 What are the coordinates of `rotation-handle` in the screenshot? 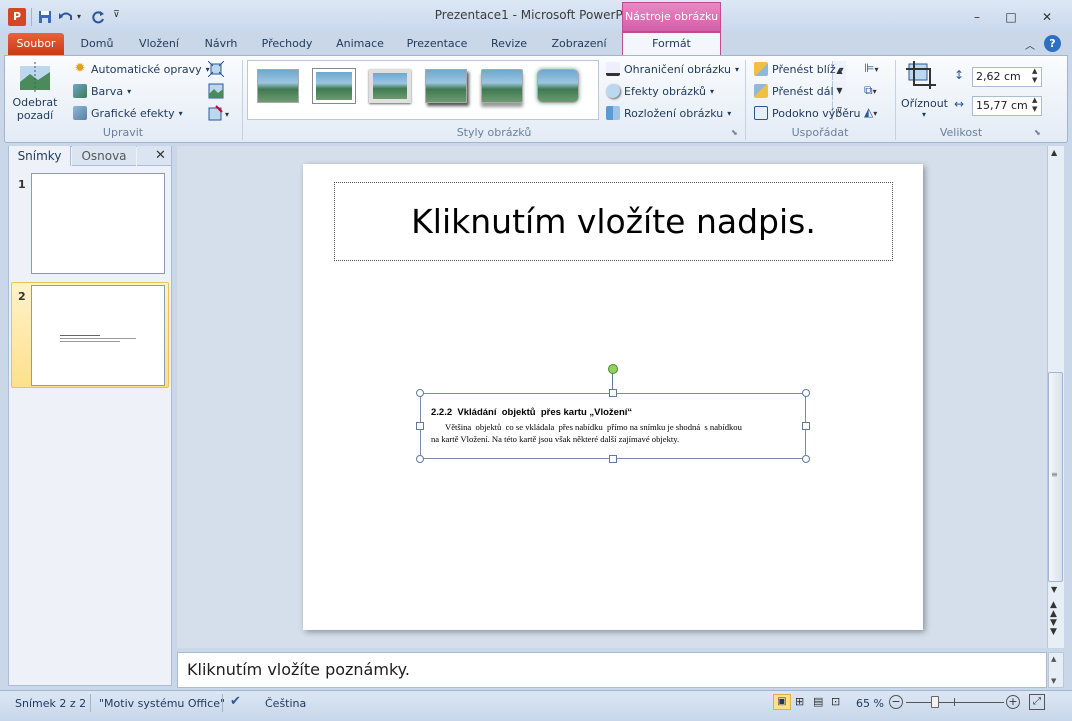 It's located at (613, 369).